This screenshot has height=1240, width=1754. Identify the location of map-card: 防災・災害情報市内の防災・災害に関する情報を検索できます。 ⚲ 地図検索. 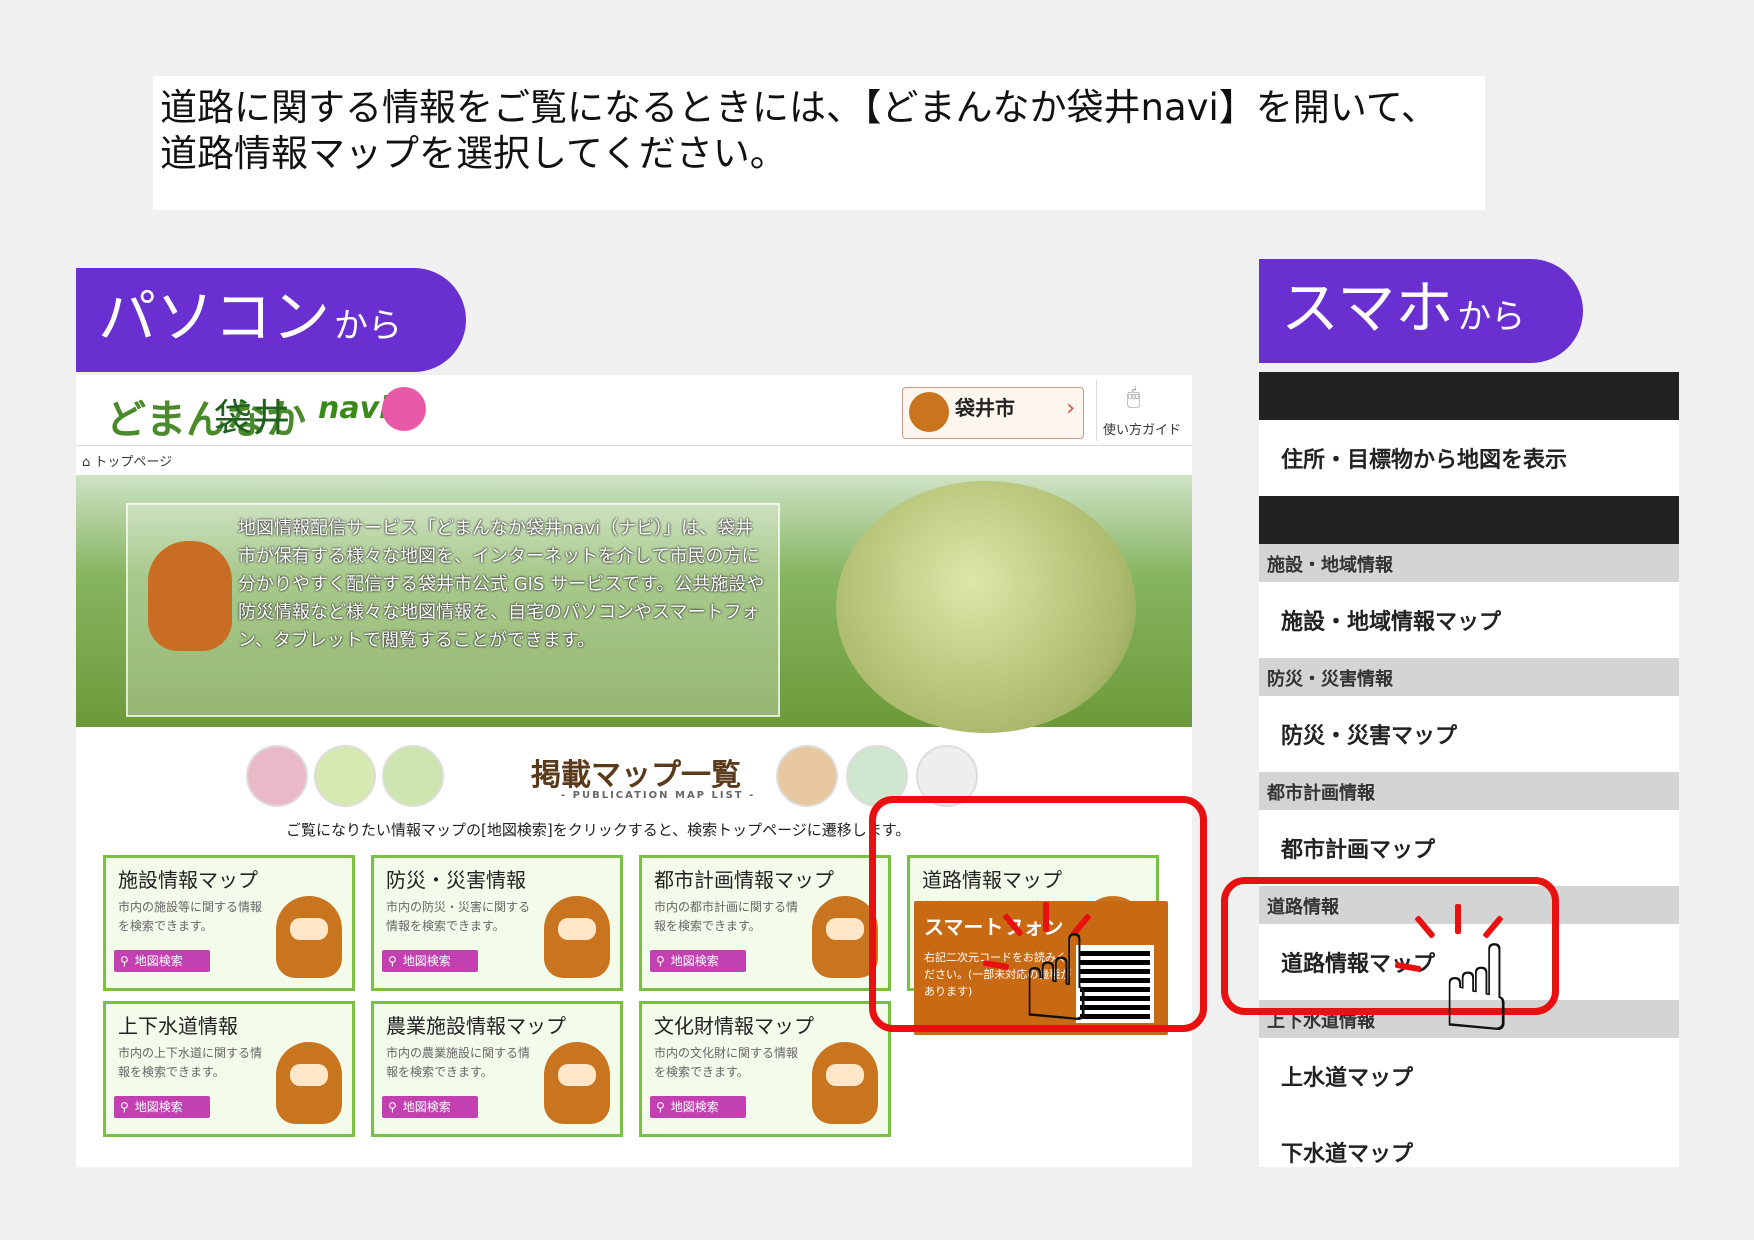
(497, 923).